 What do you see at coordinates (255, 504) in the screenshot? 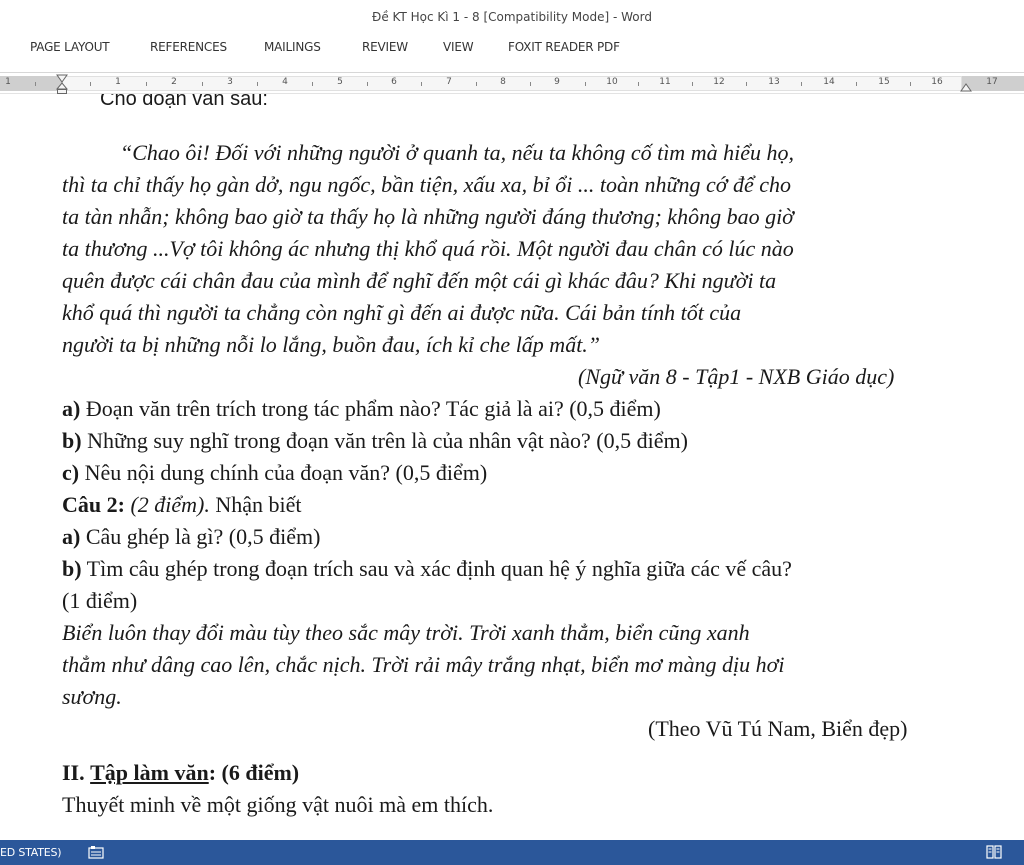
I see `question-text: Nhận biết` at bounding box center [255, 504].